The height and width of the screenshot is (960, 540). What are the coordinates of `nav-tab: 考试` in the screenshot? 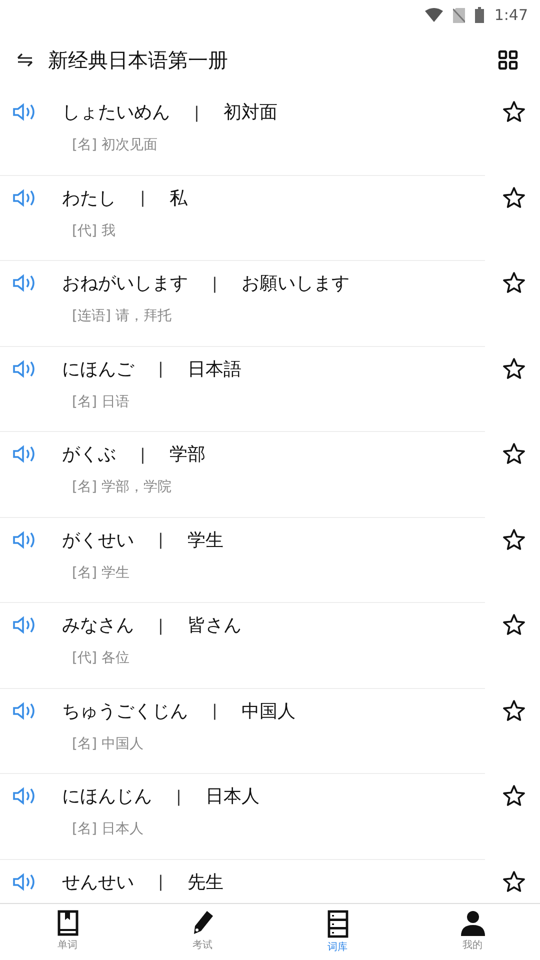 It's located at (202, 932).